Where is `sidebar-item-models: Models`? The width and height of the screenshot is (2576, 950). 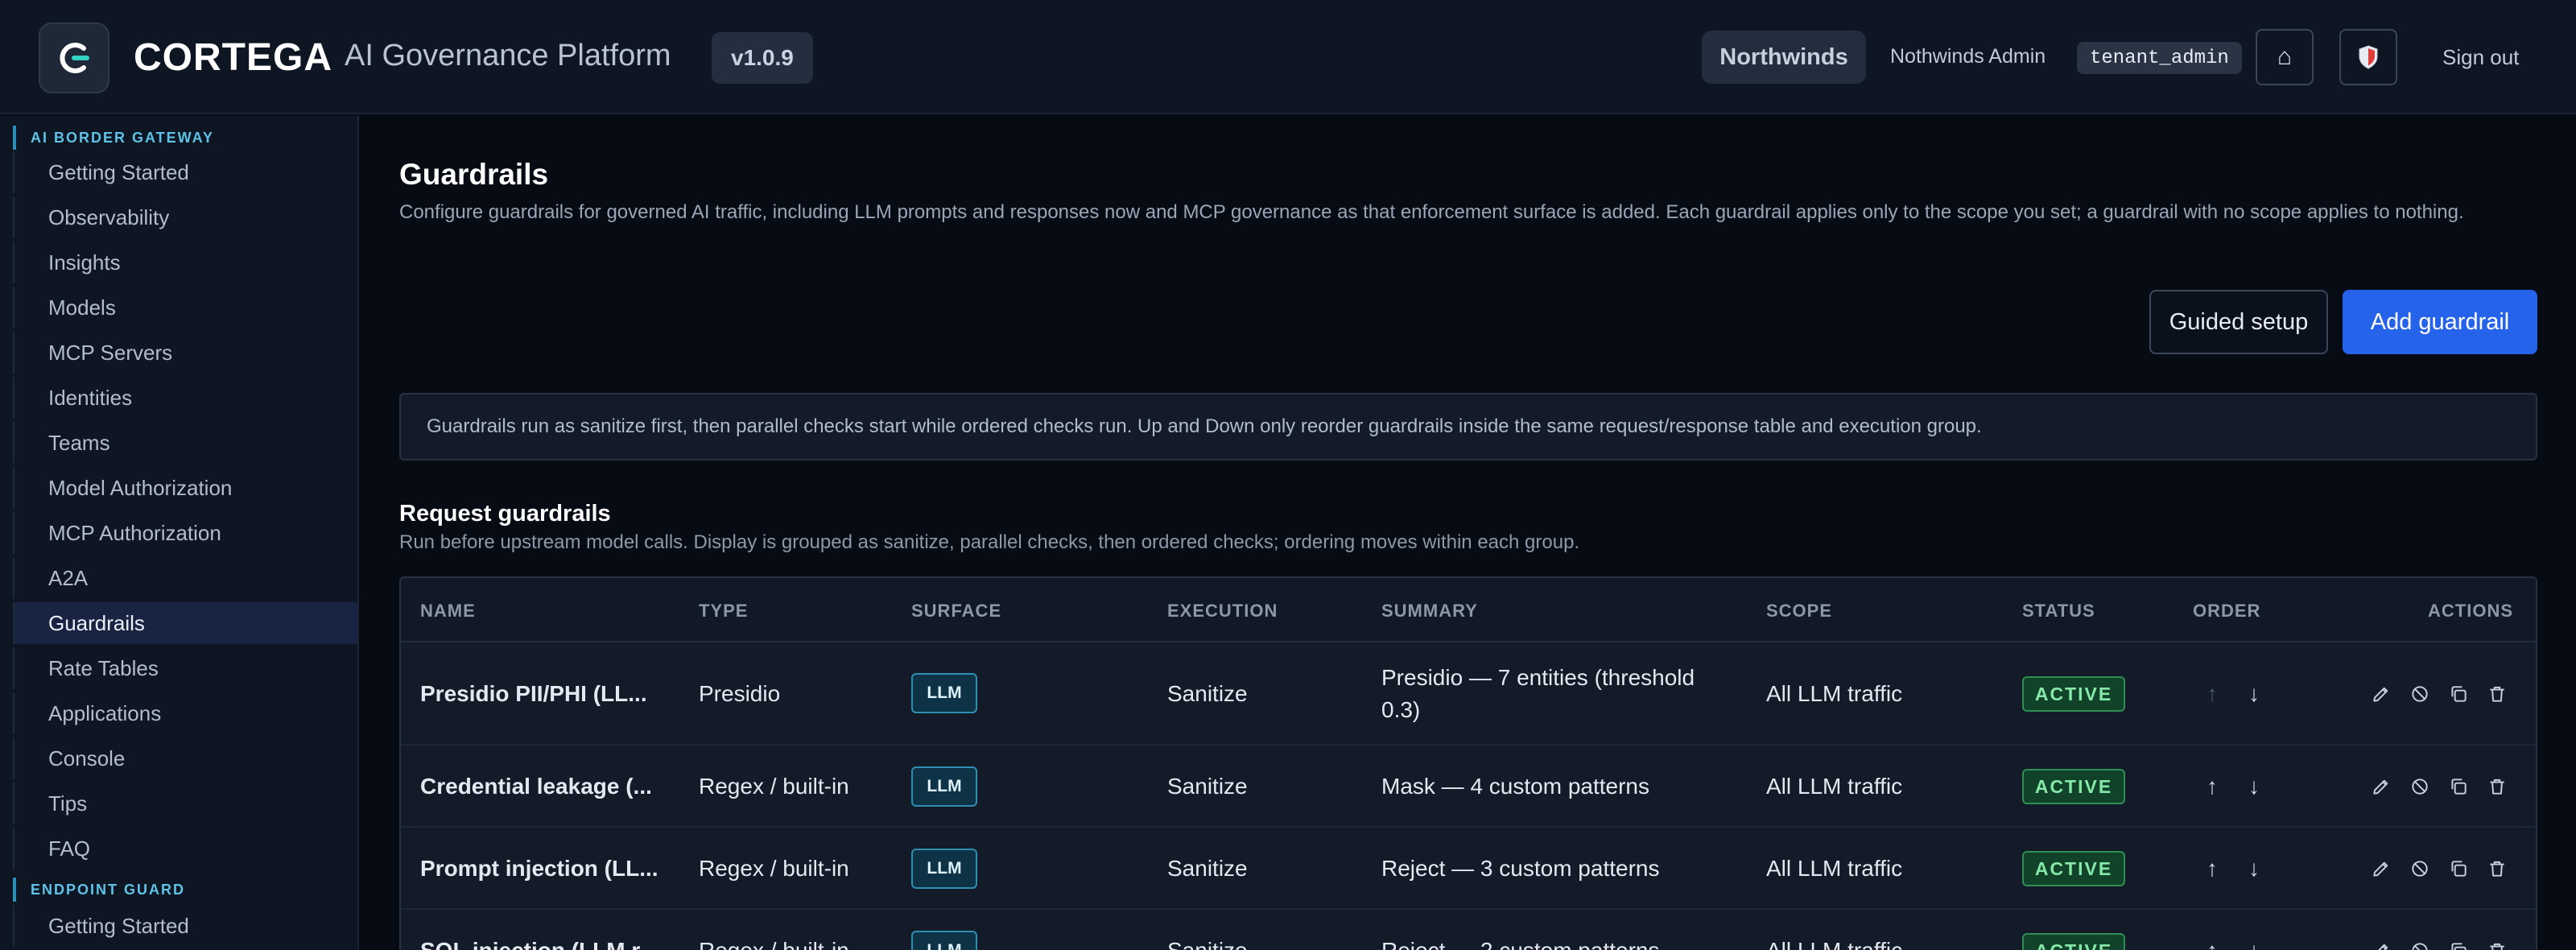 sidebar-item-models: Models is located at coordinates (185, 307).